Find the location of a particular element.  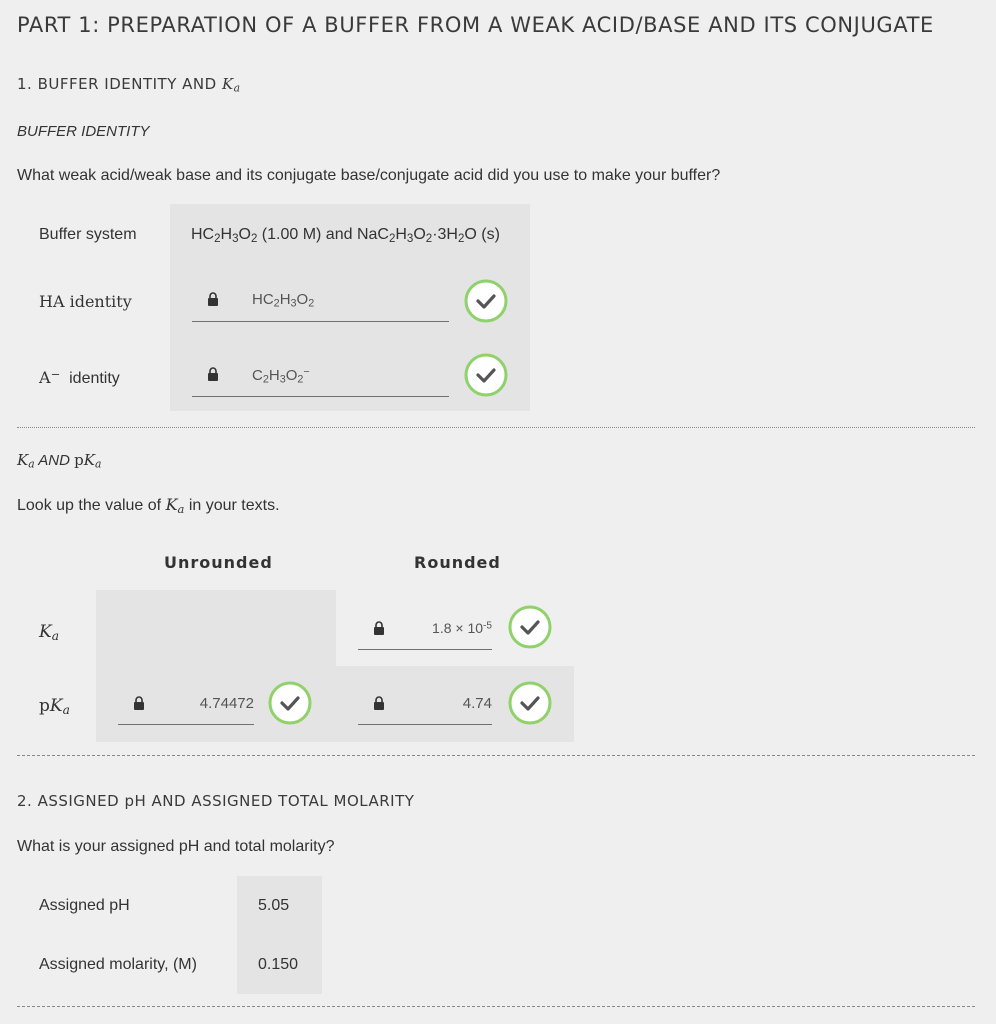

ha-identity-field: HC2H3O2 is located at coordinates (320, 305).